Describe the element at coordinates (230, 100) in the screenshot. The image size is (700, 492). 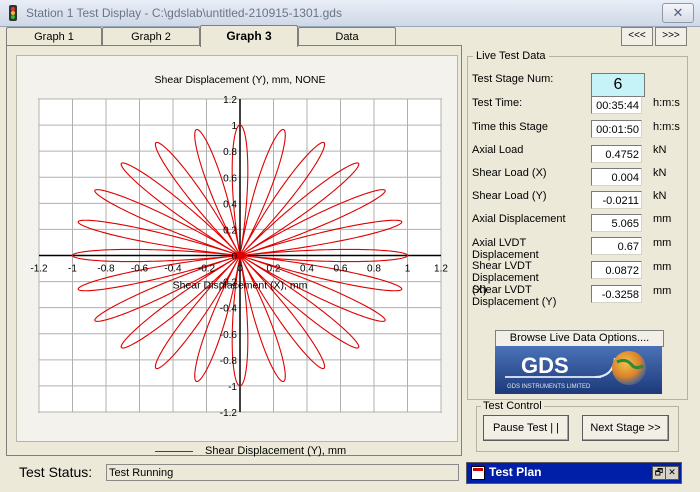
I see `y-tick-label: 1.2` at that location.